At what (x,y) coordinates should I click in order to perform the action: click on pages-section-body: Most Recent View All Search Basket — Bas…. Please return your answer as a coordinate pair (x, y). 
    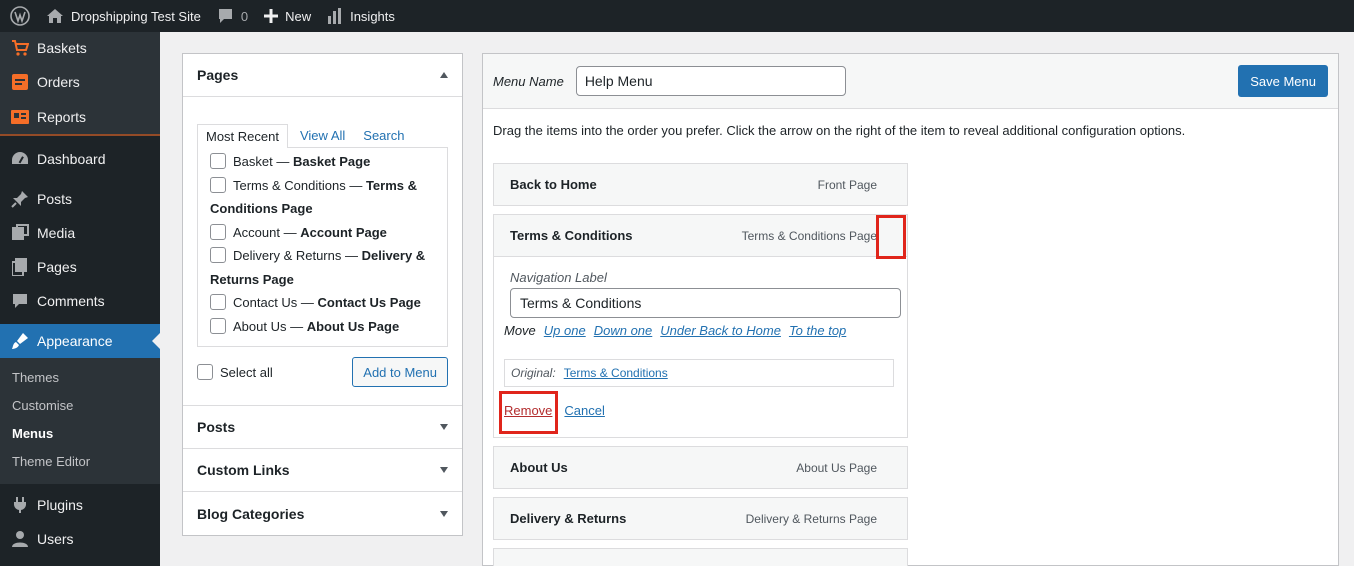
    Looking at the image, I should click on (322, 251).